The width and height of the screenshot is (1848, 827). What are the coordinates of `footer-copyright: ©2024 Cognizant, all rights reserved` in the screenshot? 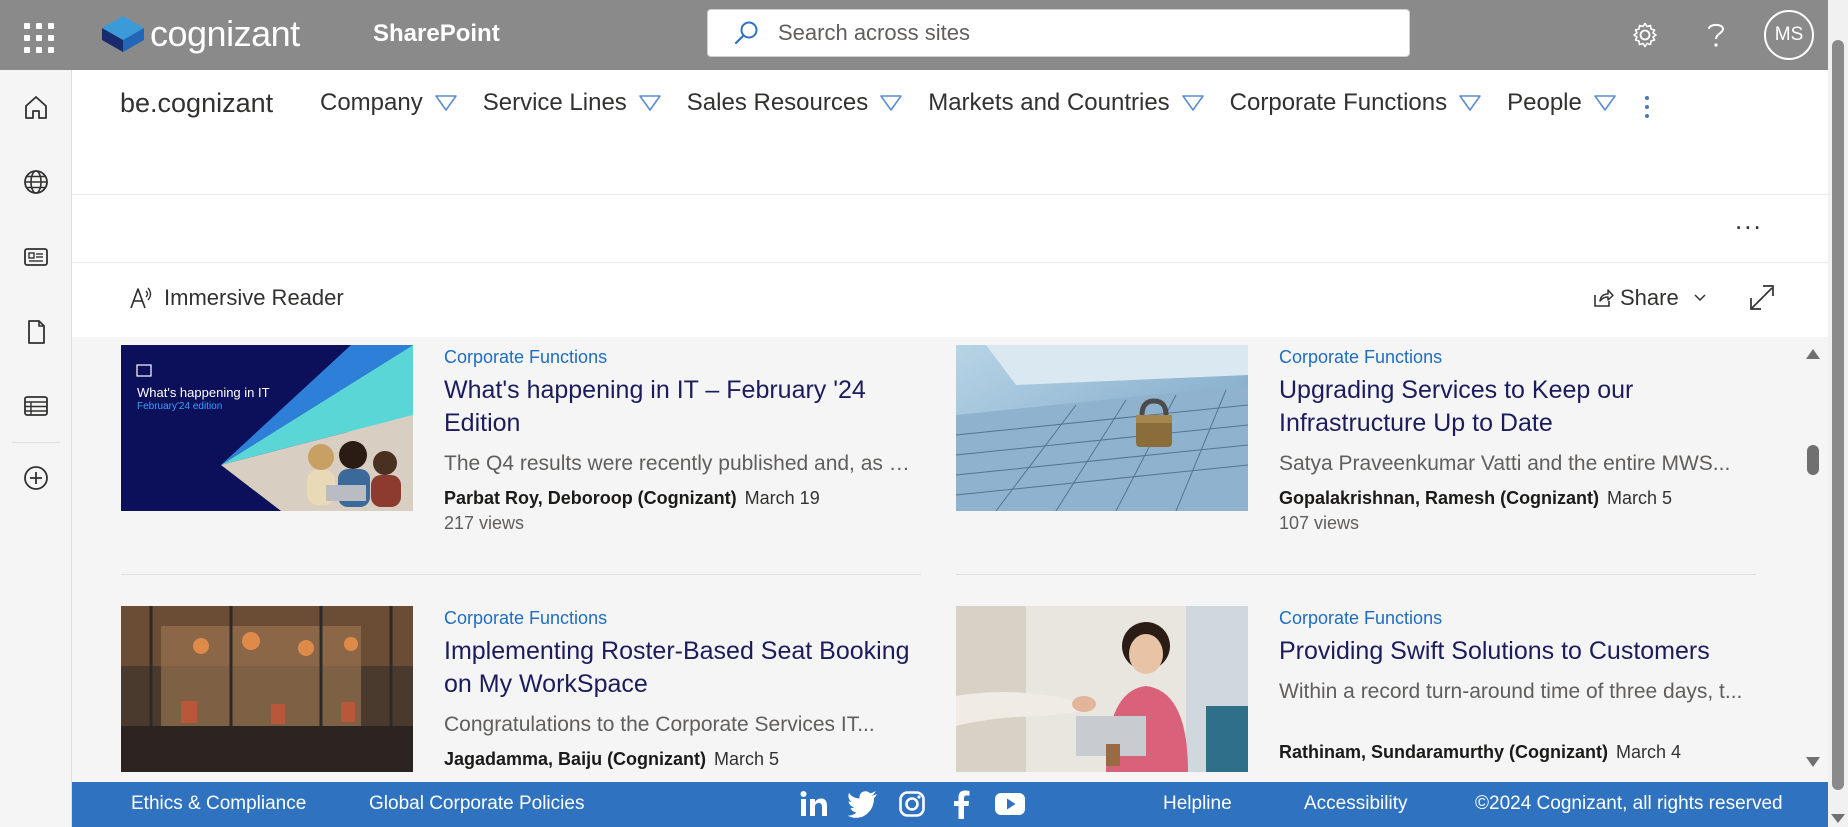 It's located at (1629, 803).